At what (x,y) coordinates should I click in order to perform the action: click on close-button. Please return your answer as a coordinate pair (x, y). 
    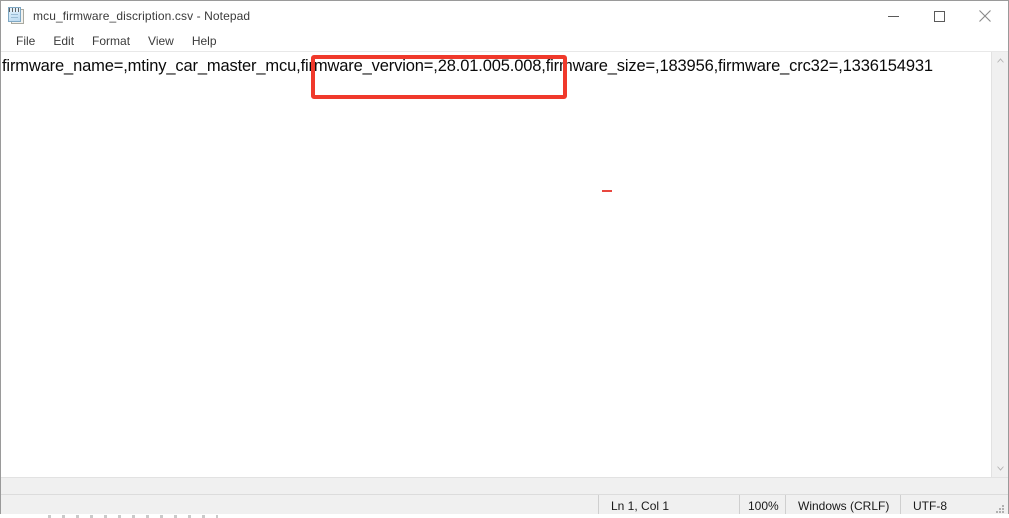
    Looking at the image, I should click on (985, 16).